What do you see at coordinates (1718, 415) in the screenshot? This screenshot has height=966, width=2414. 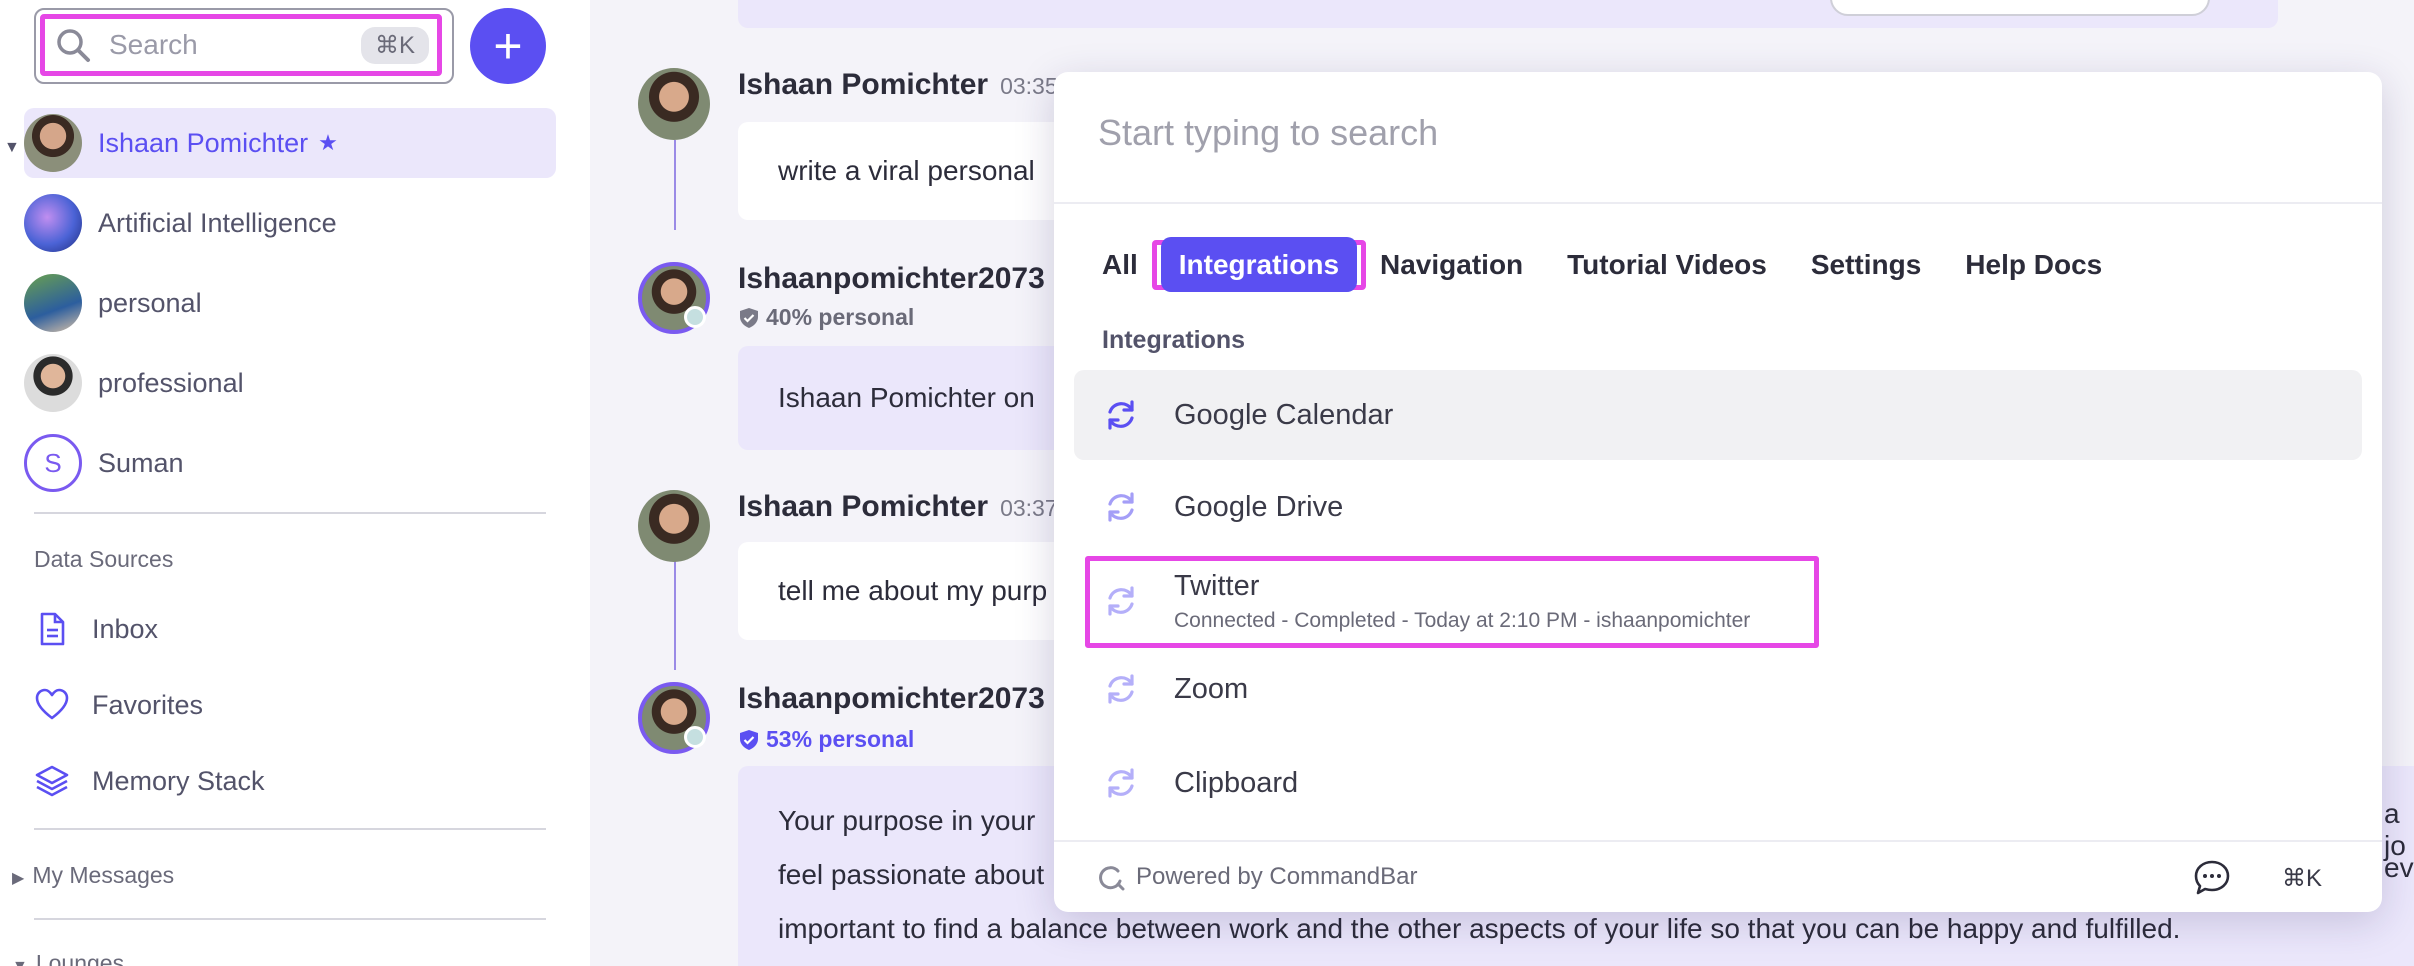 I see `integration-google-calendar: Google Calendar` at bounding box center [1718, 415].